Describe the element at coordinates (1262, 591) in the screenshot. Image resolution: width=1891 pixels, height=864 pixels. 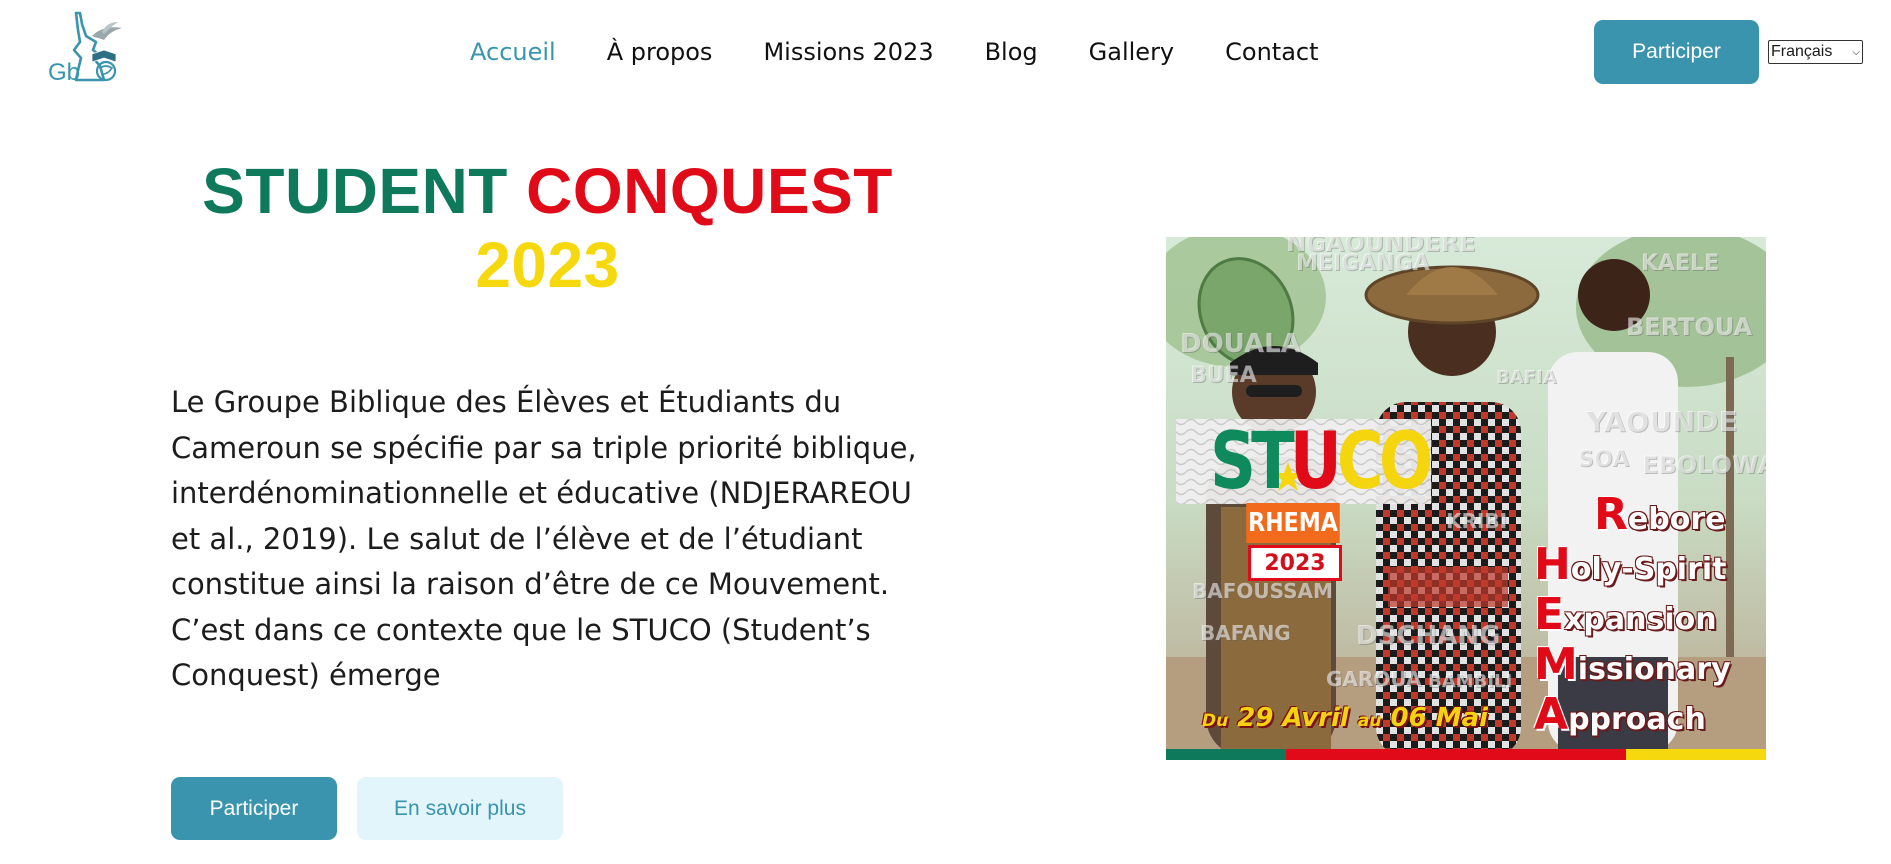
I see `poster-city: BAFOUSSAM` at that location.